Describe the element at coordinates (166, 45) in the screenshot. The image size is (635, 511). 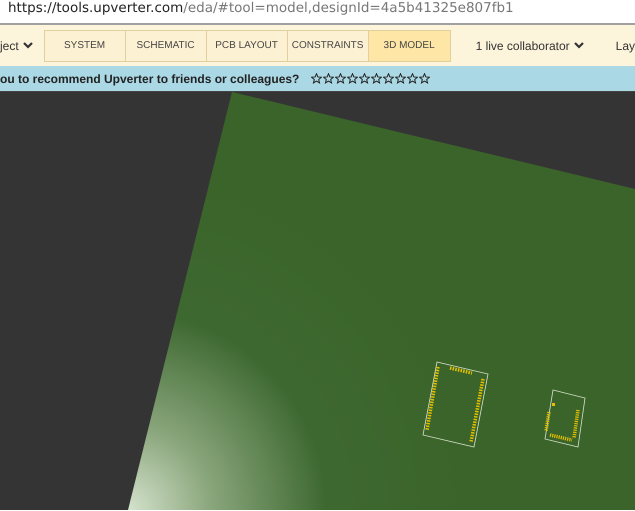
I see `tab: SCHEMATIC` at that location.